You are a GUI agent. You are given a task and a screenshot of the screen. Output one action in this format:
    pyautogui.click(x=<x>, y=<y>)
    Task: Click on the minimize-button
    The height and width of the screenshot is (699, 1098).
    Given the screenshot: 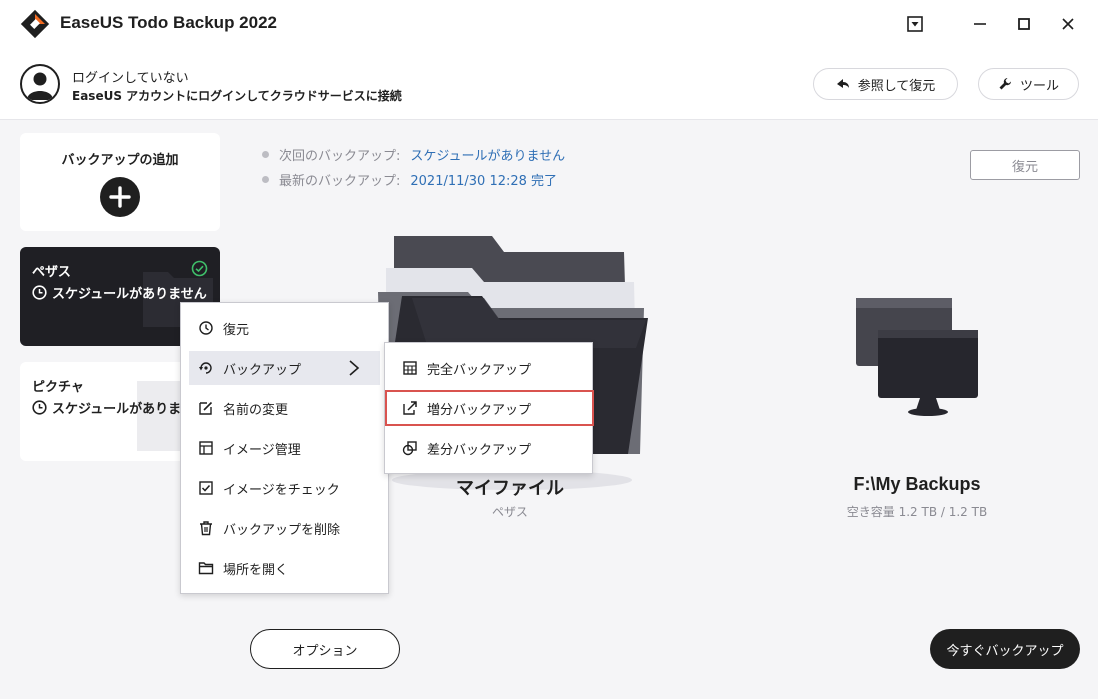 What is the action you would take?
    pyautogui.click(x=980, y=24)
    